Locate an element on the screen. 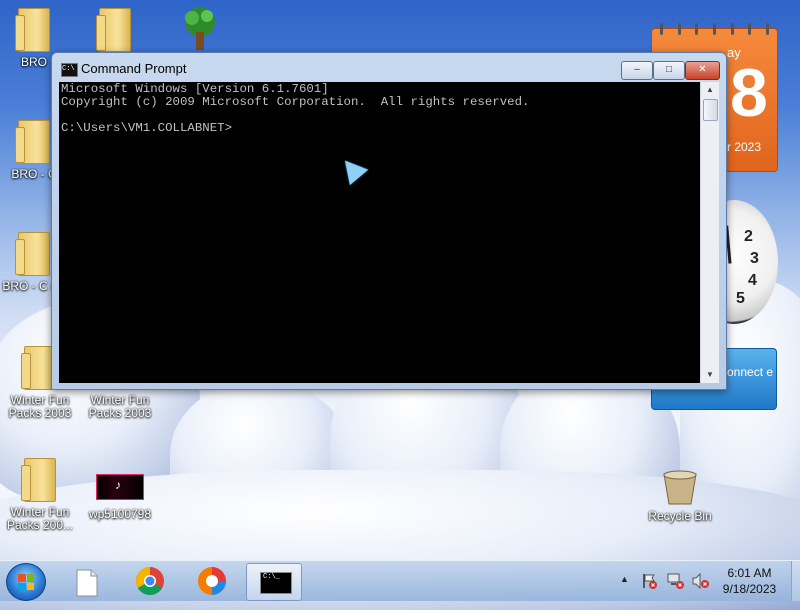  clock-time: 6:01 AM is located at coordinates (749, 573).